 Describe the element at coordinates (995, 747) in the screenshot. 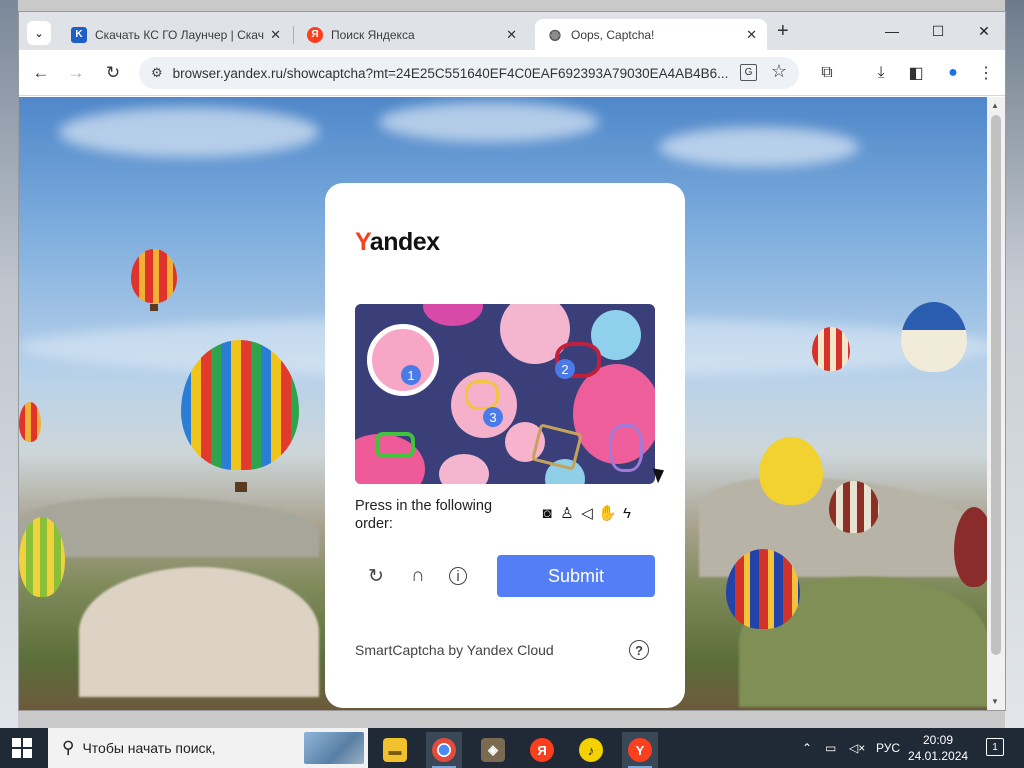

I see `notification-center-button: 1` at that location.